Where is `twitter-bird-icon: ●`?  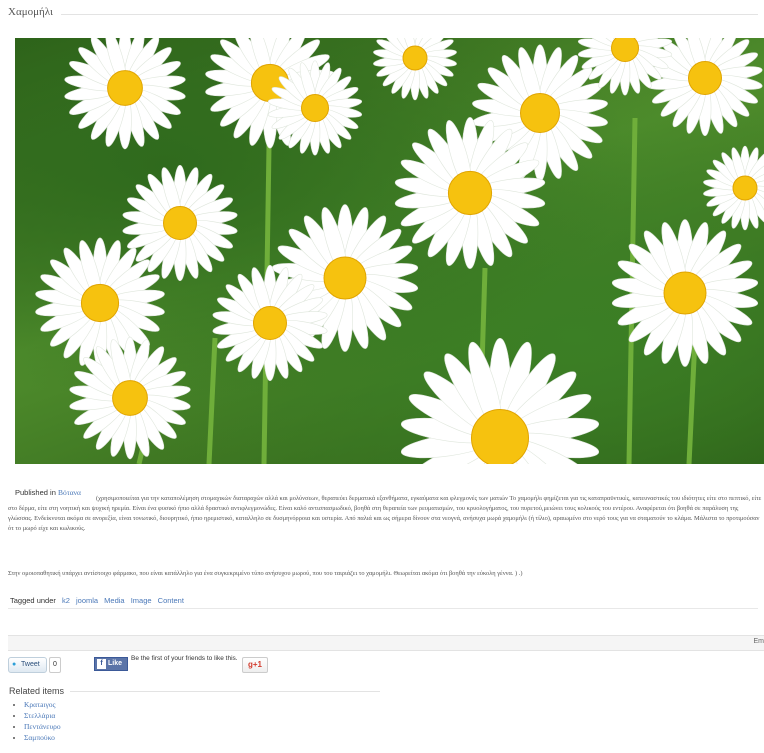
twitter-bird-icon: ● is located at coordinates (14, 664).